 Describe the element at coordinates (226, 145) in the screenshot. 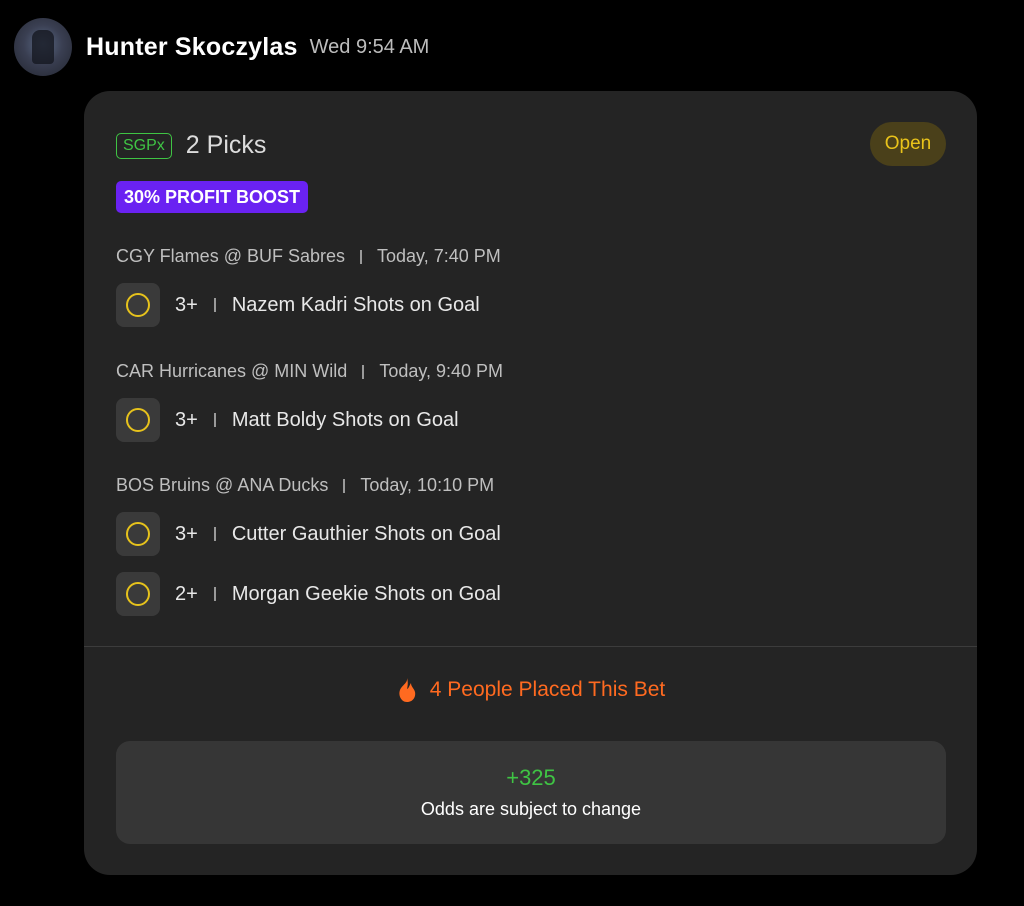

I see `picks-count: 2 Picks` at that location.